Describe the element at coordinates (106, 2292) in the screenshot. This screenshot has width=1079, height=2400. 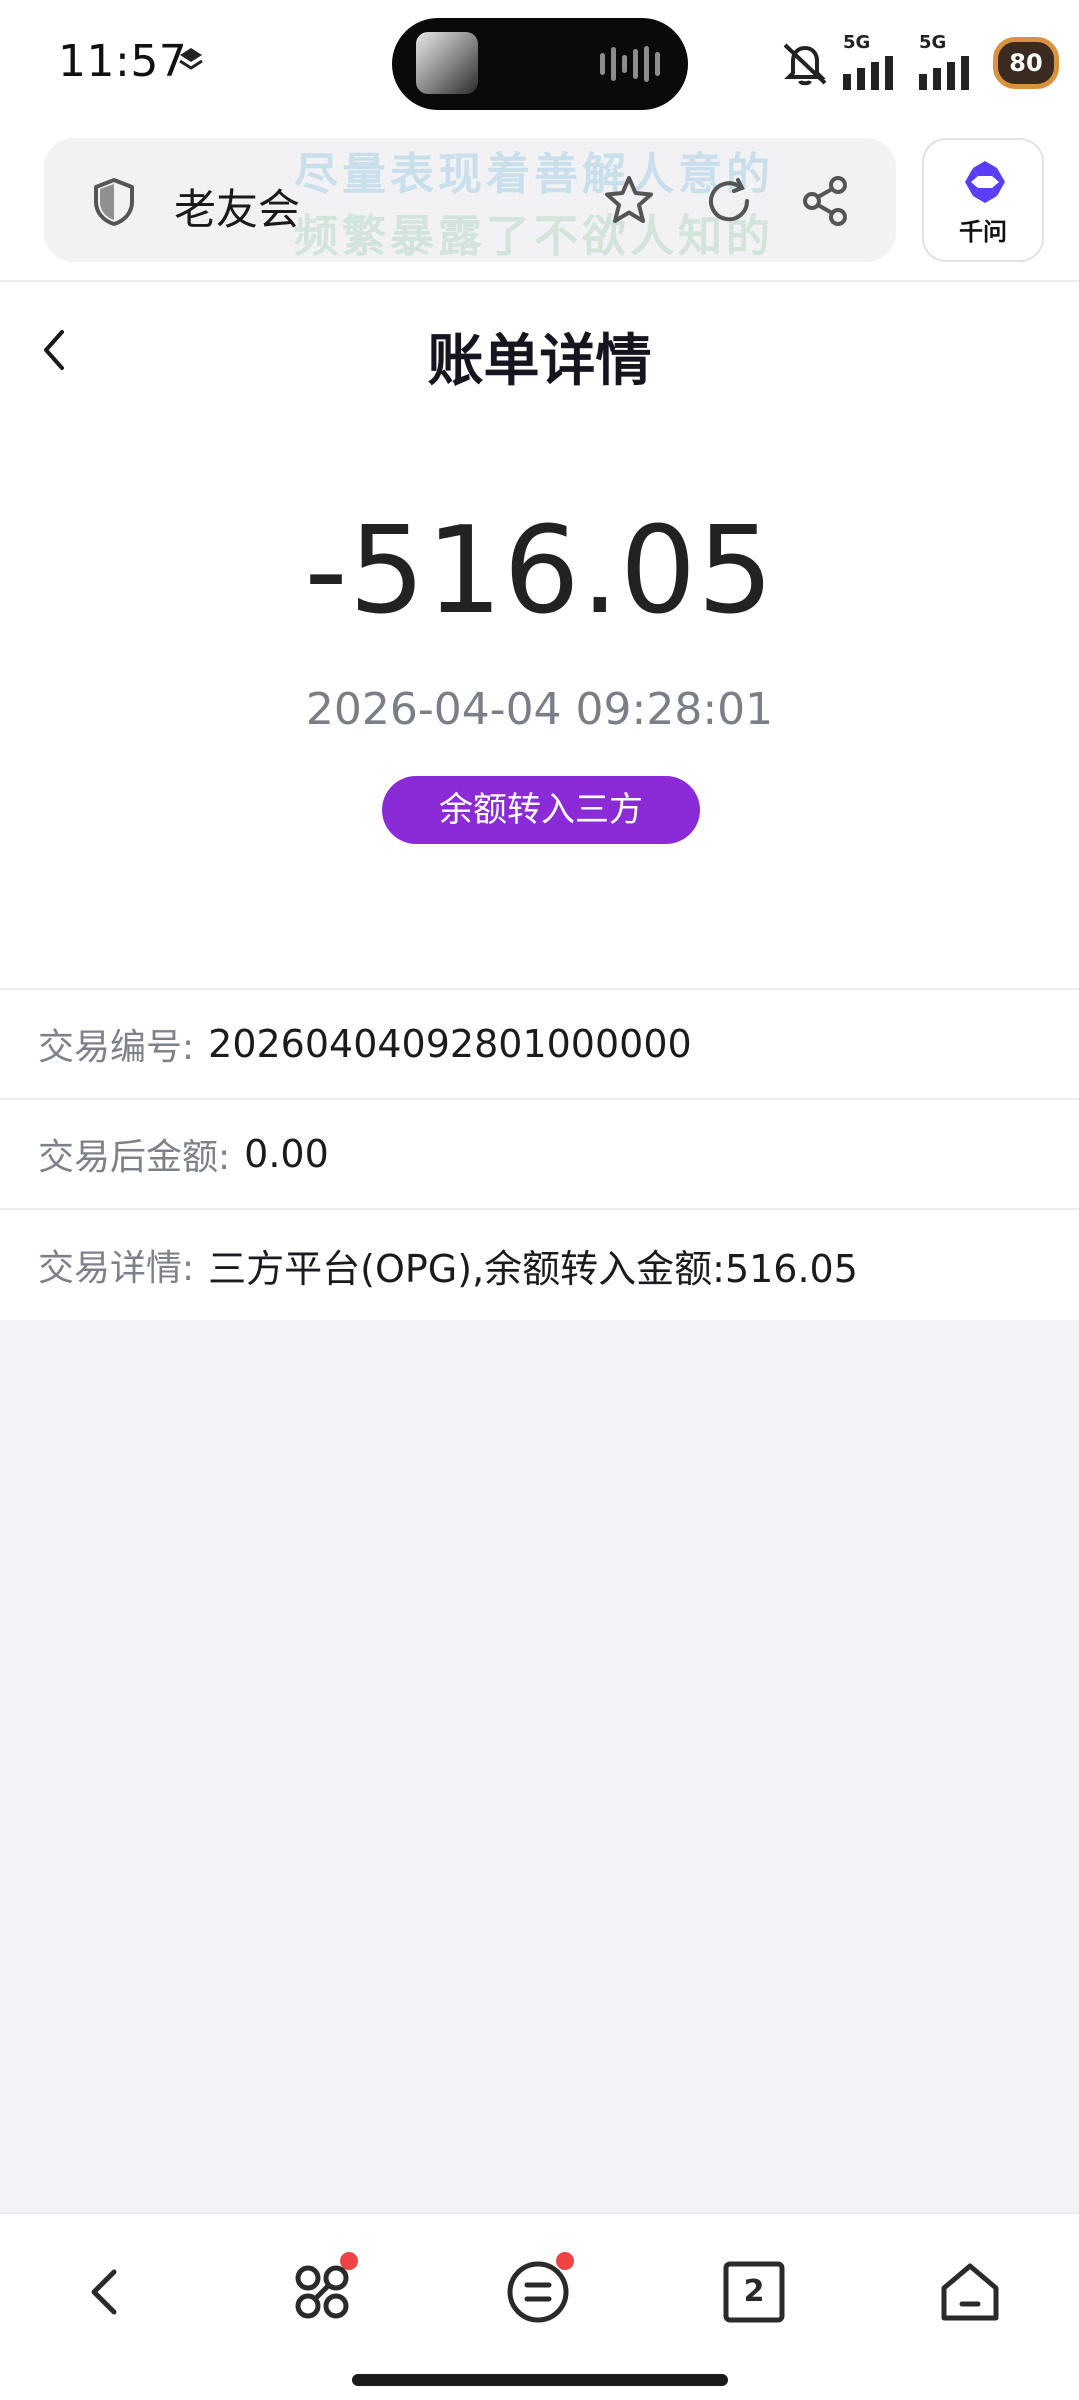
I see `back-icon` at that location.